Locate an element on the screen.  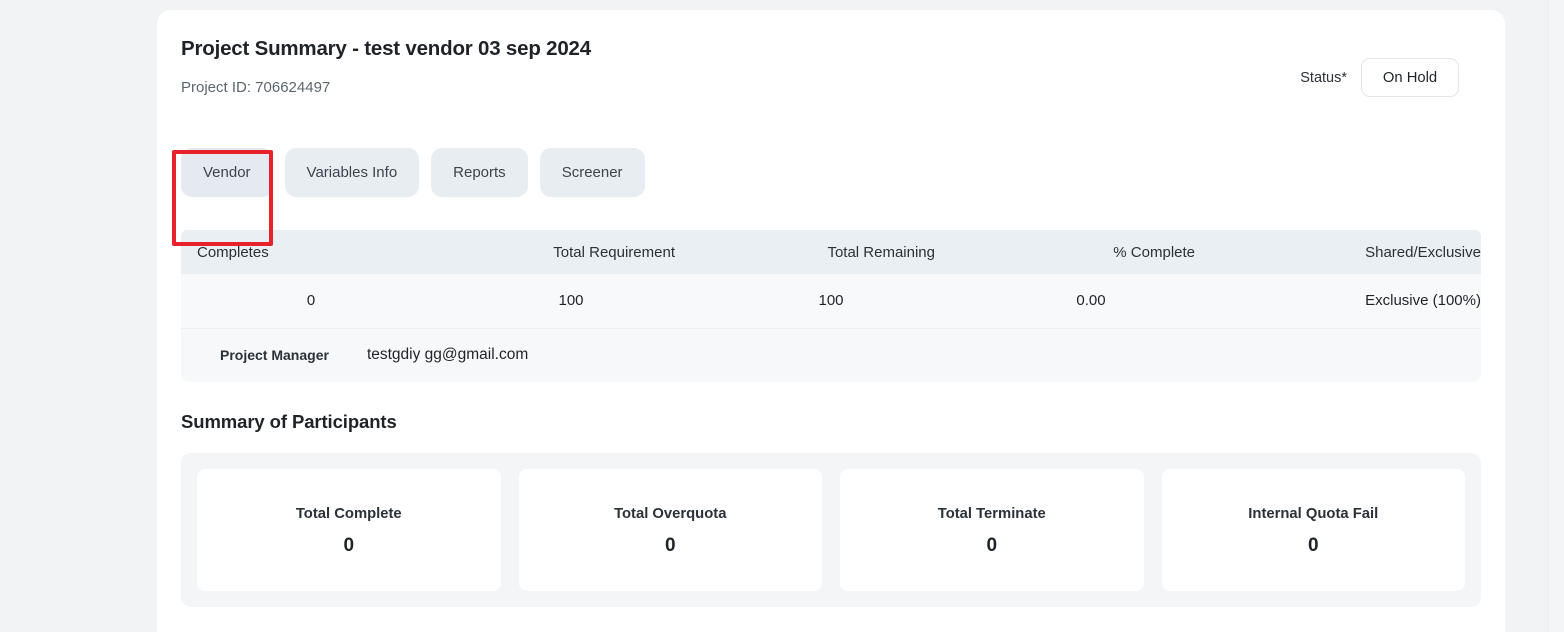
cell-percent-complete: 0.00 is located at coordinates (1091, 301).